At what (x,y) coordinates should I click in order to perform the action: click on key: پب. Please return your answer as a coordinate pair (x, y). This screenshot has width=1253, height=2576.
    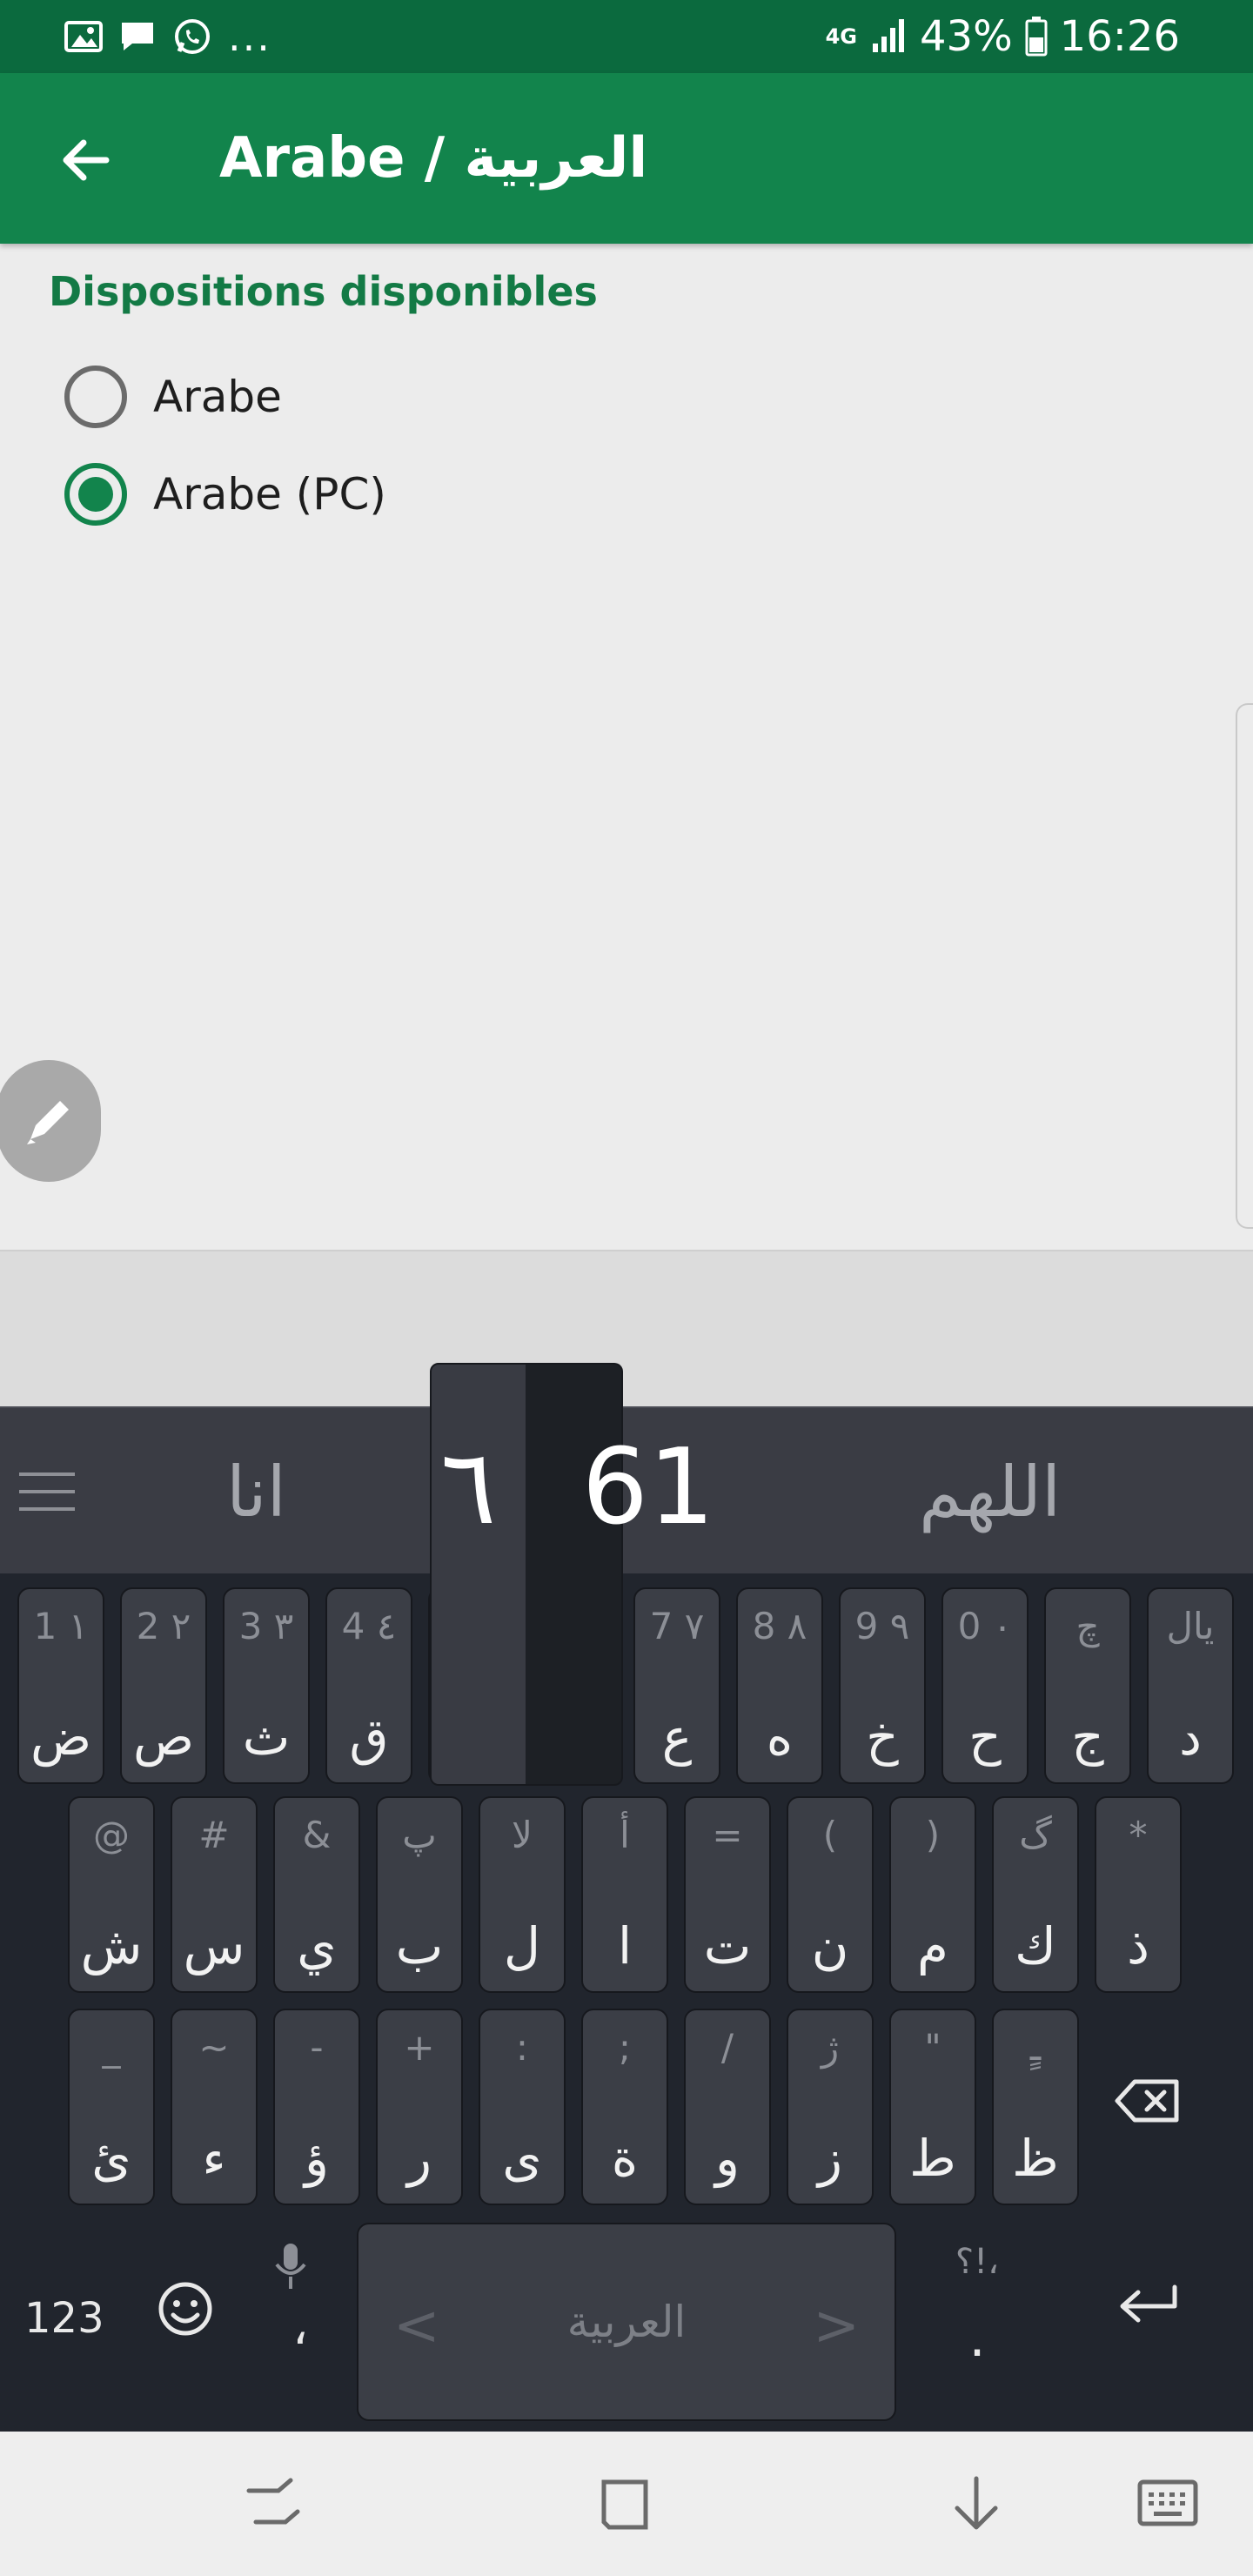
    Looking at the image, I should click on (419, 1894).